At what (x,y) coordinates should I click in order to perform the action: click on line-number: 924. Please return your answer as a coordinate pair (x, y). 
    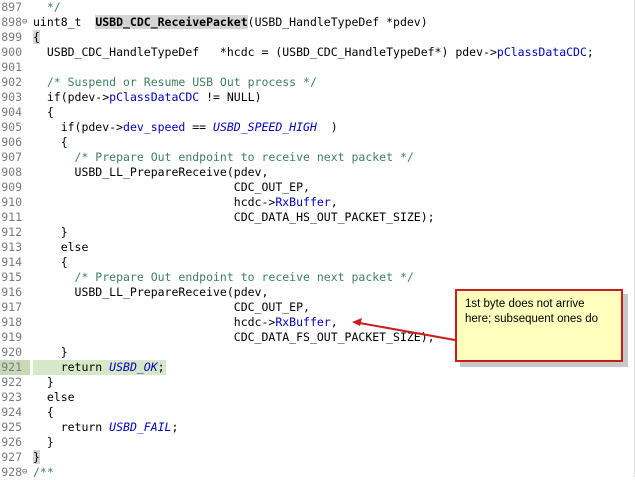
    Looking at the image, I should click on (11, 412).